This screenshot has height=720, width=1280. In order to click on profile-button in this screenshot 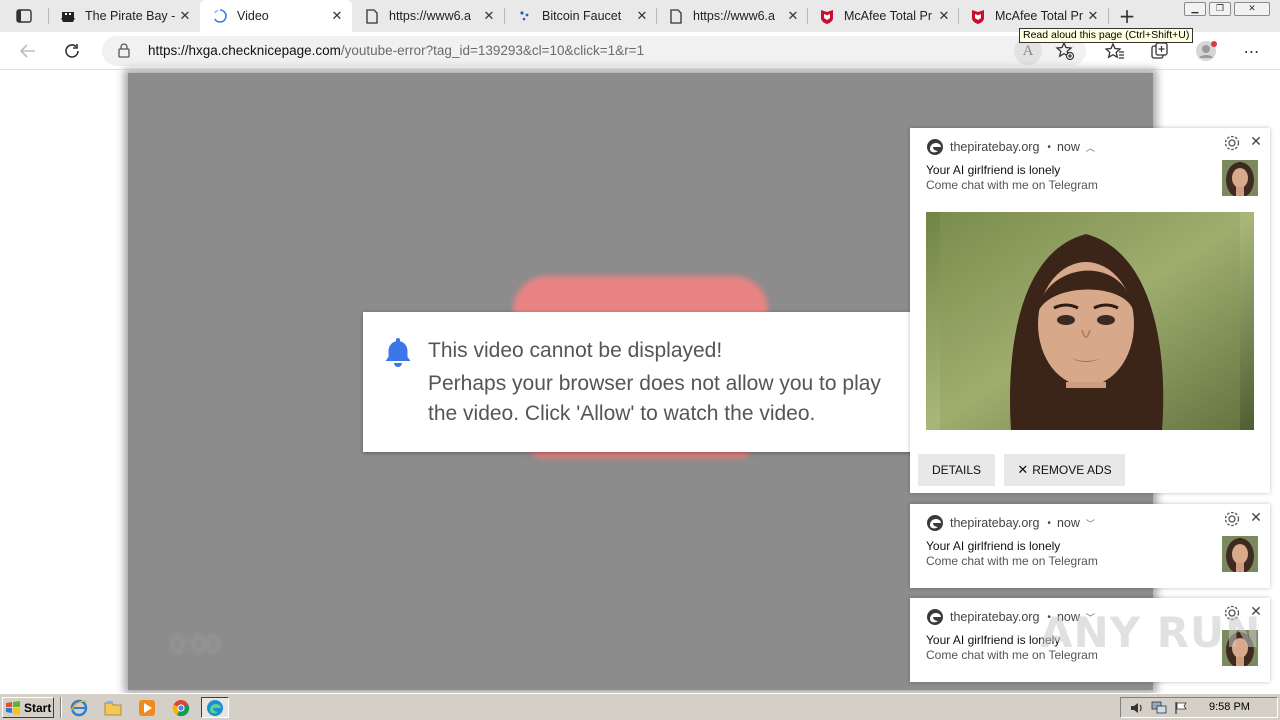, I will do `click(1206, 51)`.